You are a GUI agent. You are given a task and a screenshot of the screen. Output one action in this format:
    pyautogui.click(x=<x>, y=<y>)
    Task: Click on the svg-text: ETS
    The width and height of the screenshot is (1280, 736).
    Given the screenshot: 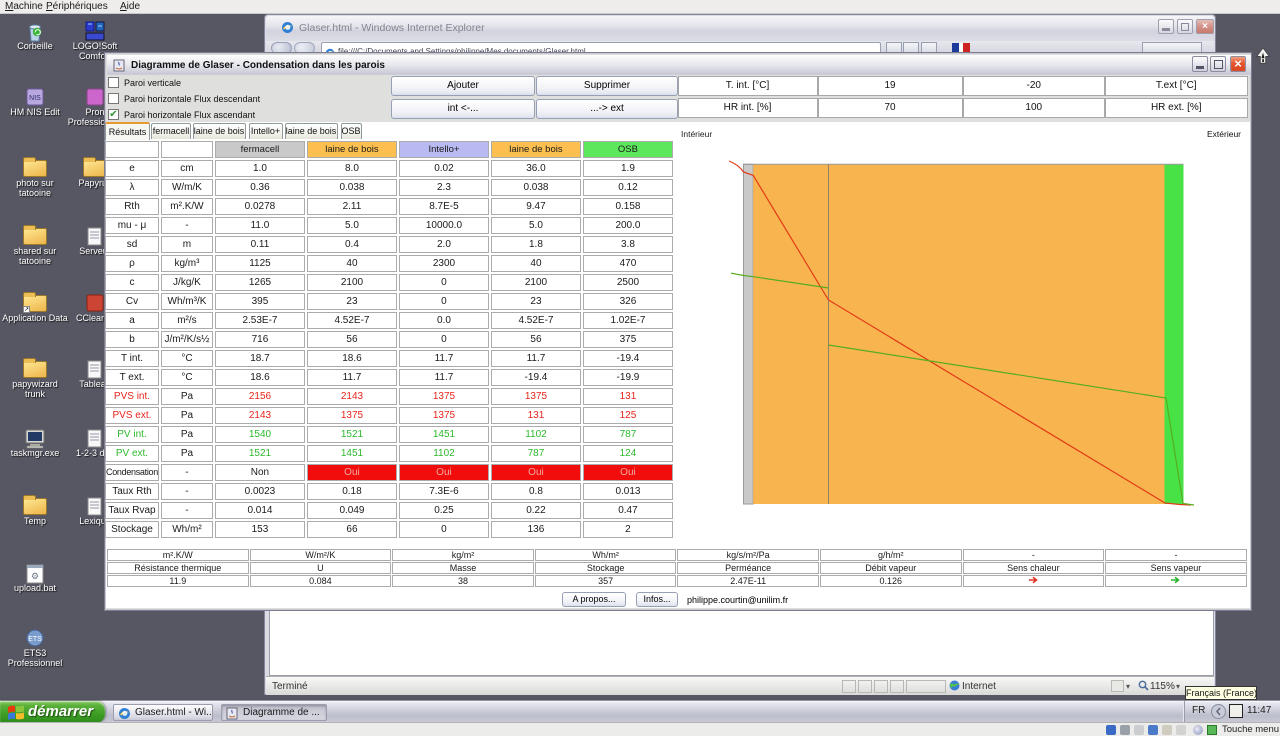 What is the action you would take?
    pyautogui.click(x=35, y=639)
    